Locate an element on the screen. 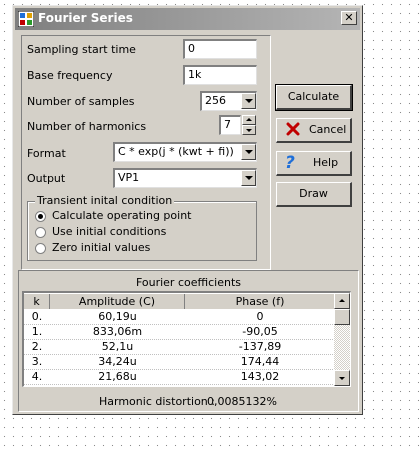 Image resolution: width=419 pixels, height=453 pixels. coefficients-title: Fourier coefficients is located at coordinates (188, 282).